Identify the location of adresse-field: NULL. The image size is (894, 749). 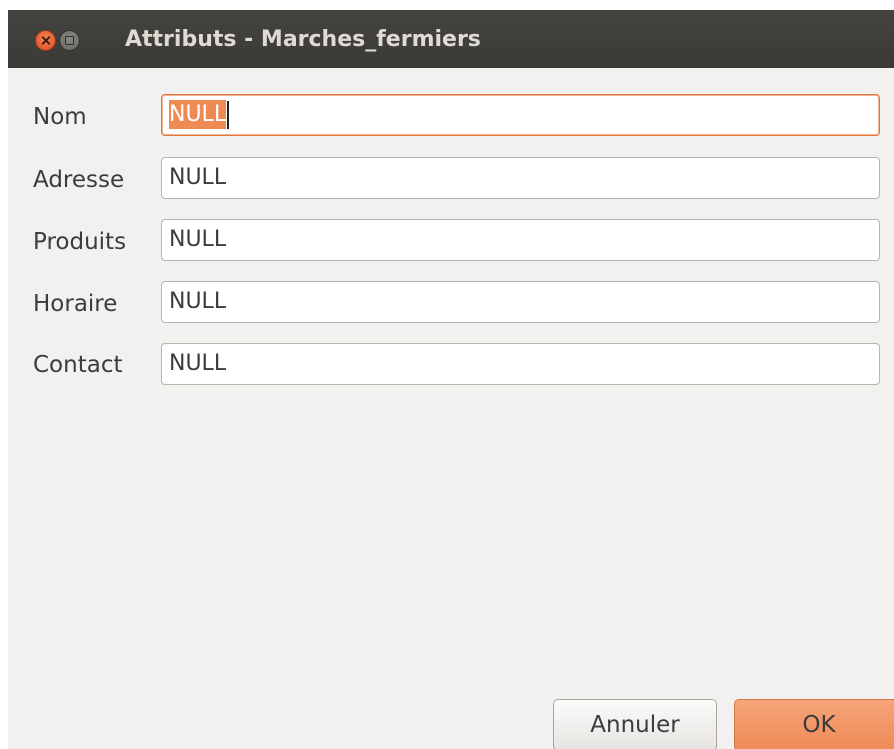
(520, 178).